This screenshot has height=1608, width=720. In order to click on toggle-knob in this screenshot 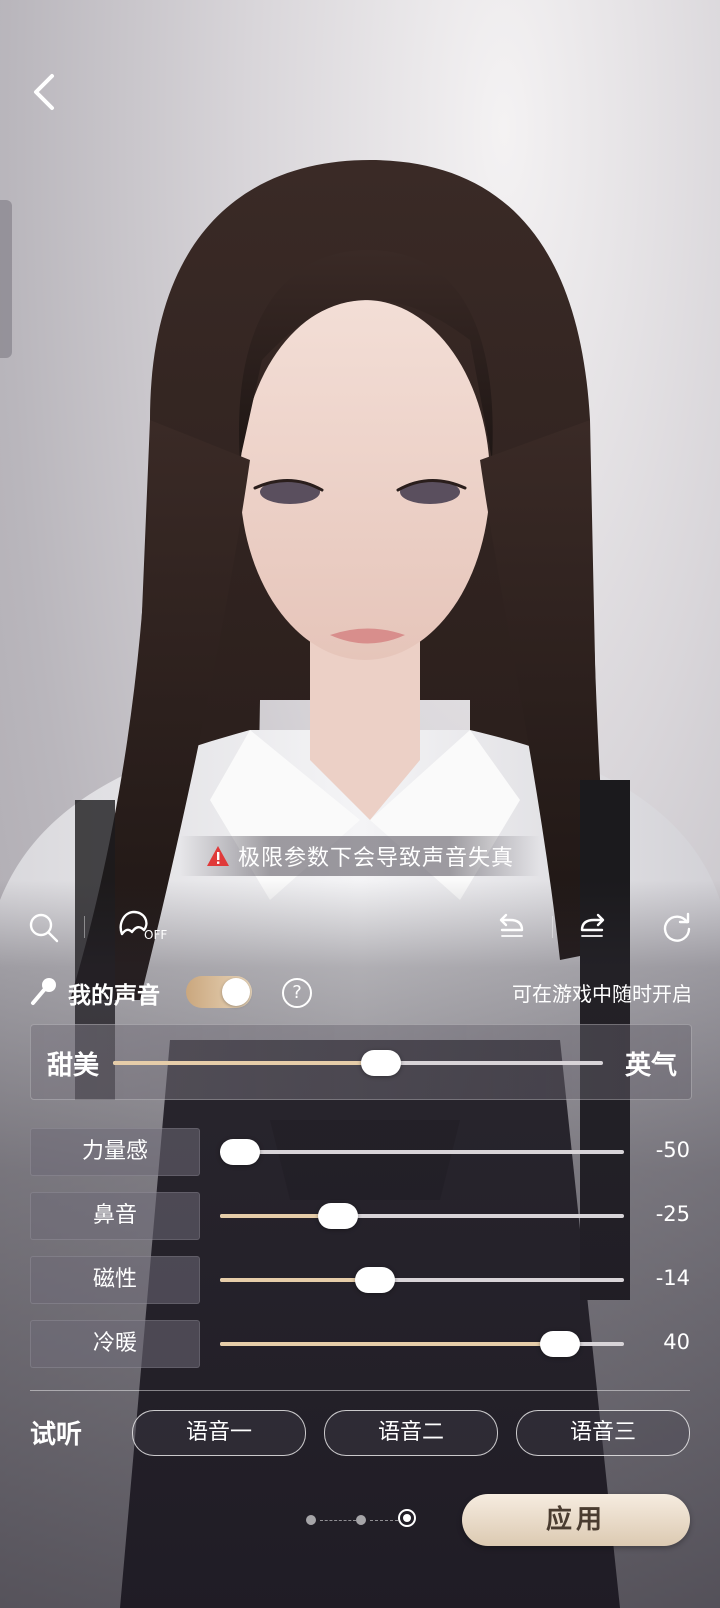, I will do `click(236, 992)`.